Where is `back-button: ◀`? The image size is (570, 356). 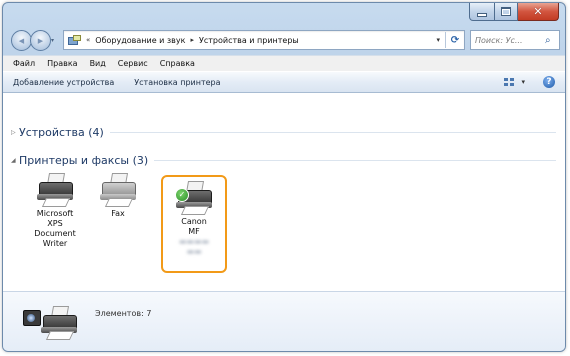
back-button: ◀ is located at coordinates (21, 40).